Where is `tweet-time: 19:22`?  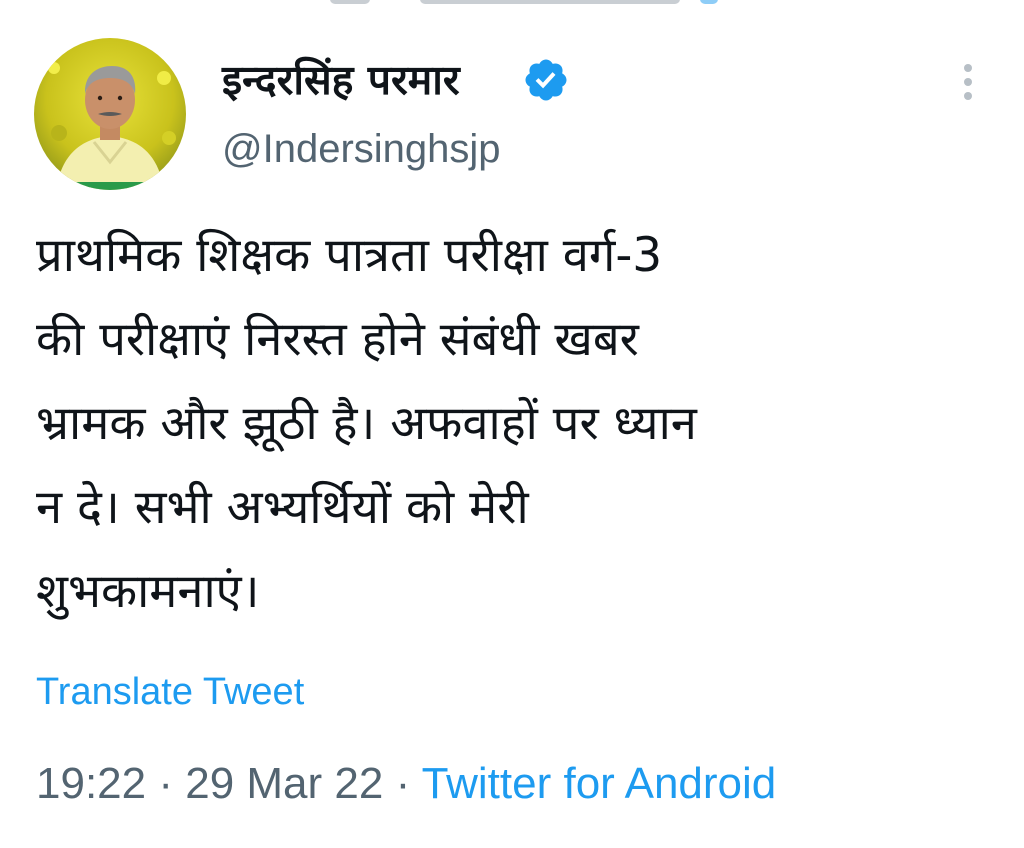
tweet-time: 19:22 is located at coordinates (91, 783).